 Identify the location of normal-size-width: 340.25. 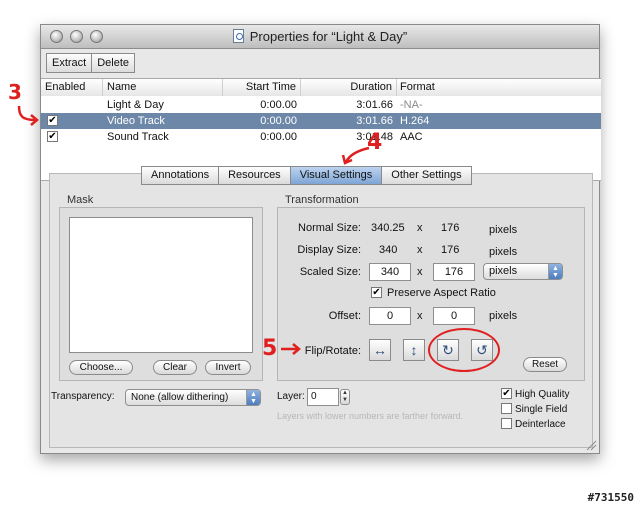
(388, 228).